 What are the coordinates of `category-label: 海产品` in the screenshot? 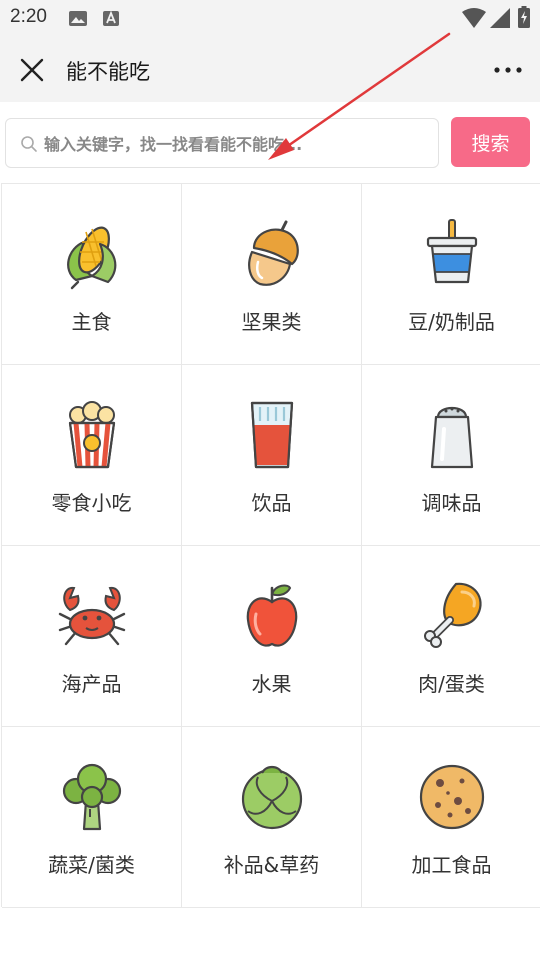 It's located at (91, 684).